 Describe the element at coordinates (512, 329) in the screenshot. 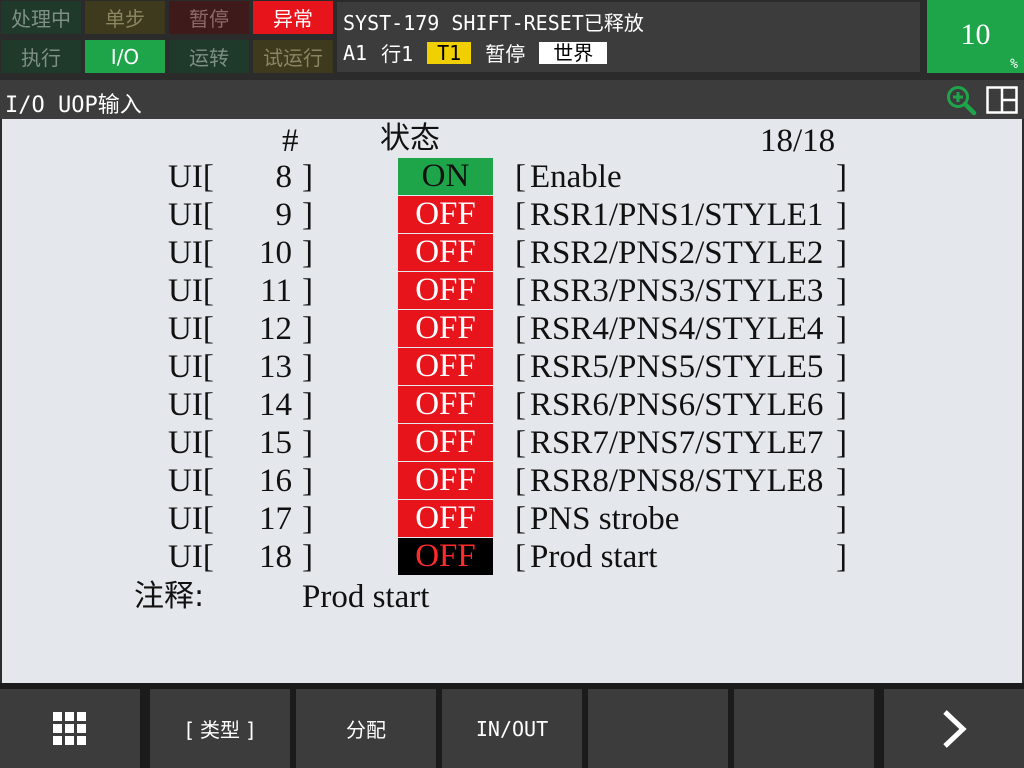

I see `io-row: UI[12] OFF [RSR4/PNS4/STYLE4]` at that location.